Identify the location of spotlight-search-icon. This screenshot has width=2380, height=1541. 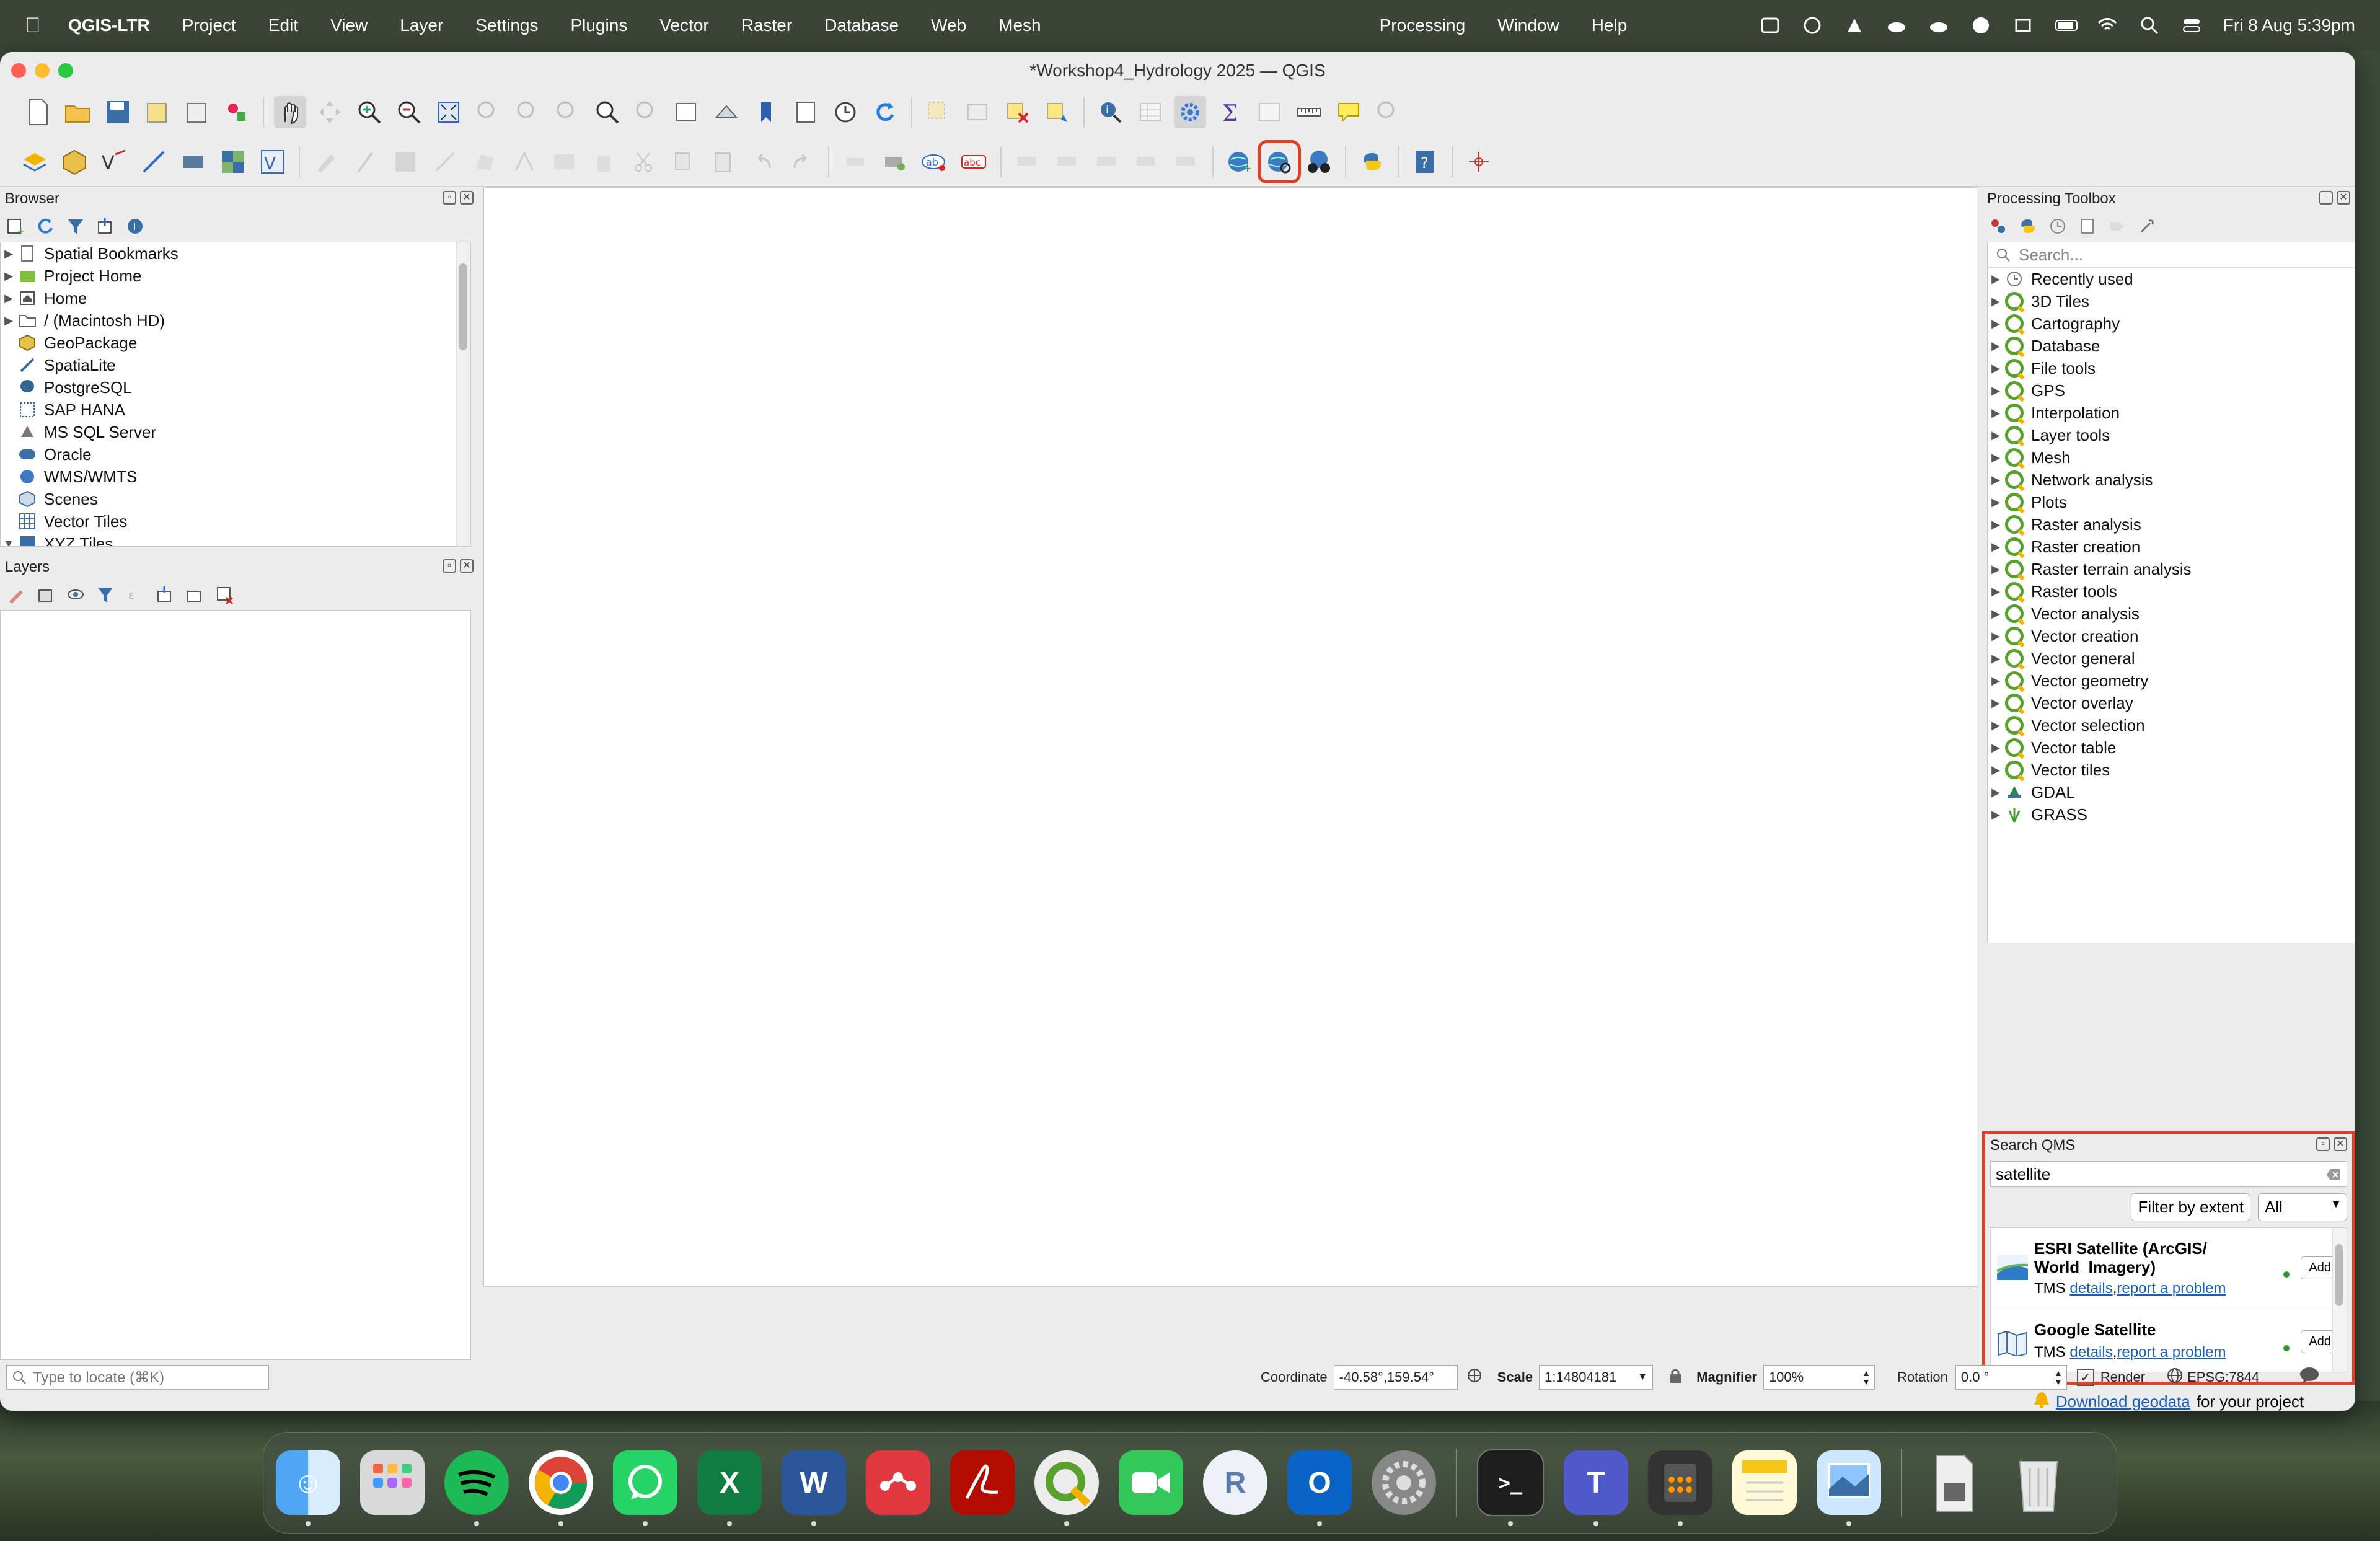
(2149, 25).